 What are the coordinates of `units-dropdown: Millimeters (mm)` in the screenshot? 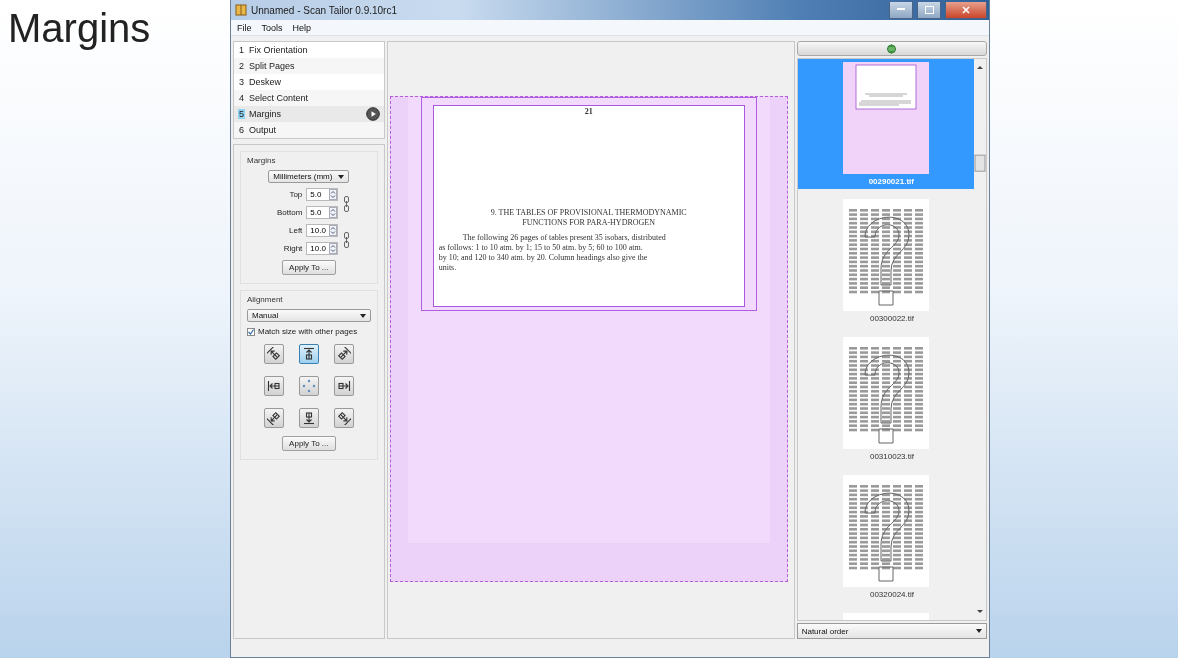 It's located at (309, 176).